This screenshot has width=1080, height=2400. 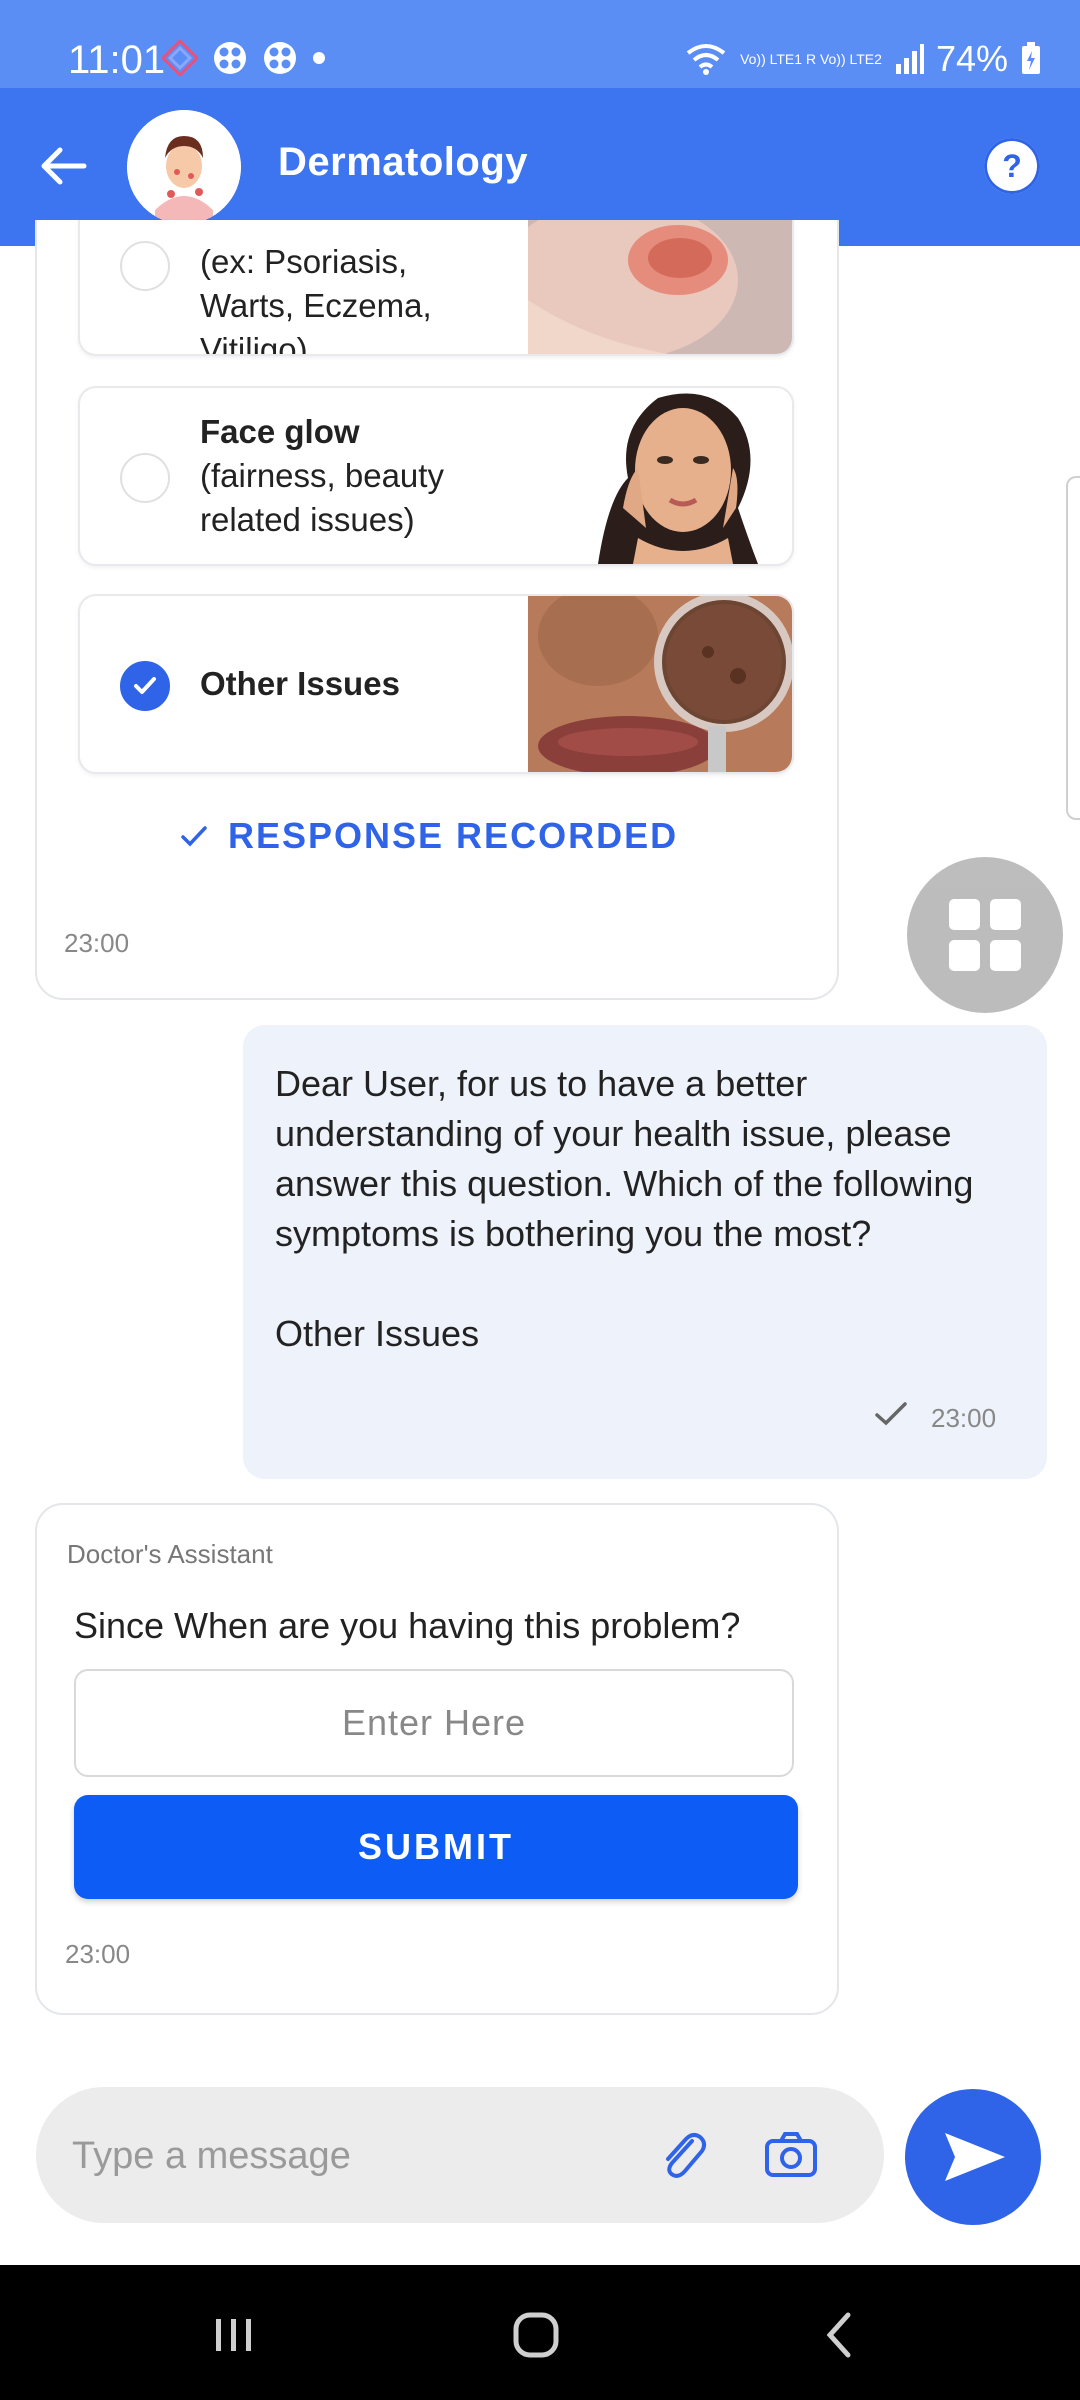 What do you see at coordinates (791, 2155) in the screenshot?
I see `camera-icon` at bounding box center [791, 2155].